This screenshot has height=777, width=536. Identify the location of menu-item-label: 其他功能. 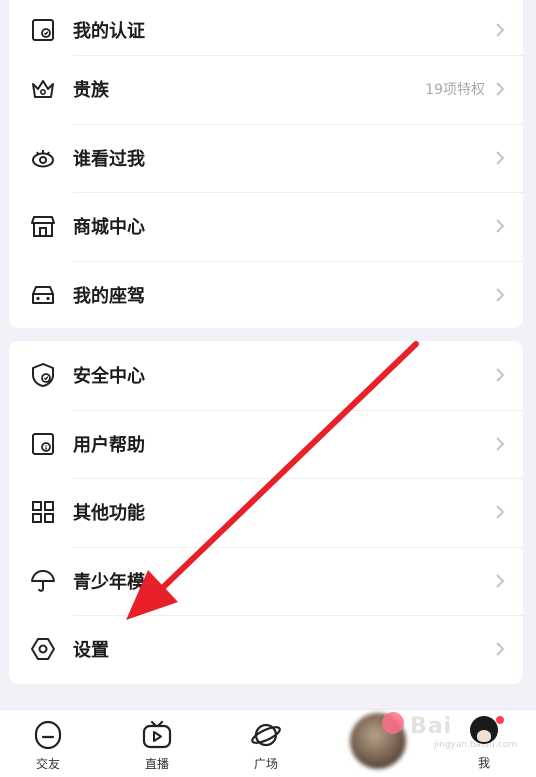
(109, 514).